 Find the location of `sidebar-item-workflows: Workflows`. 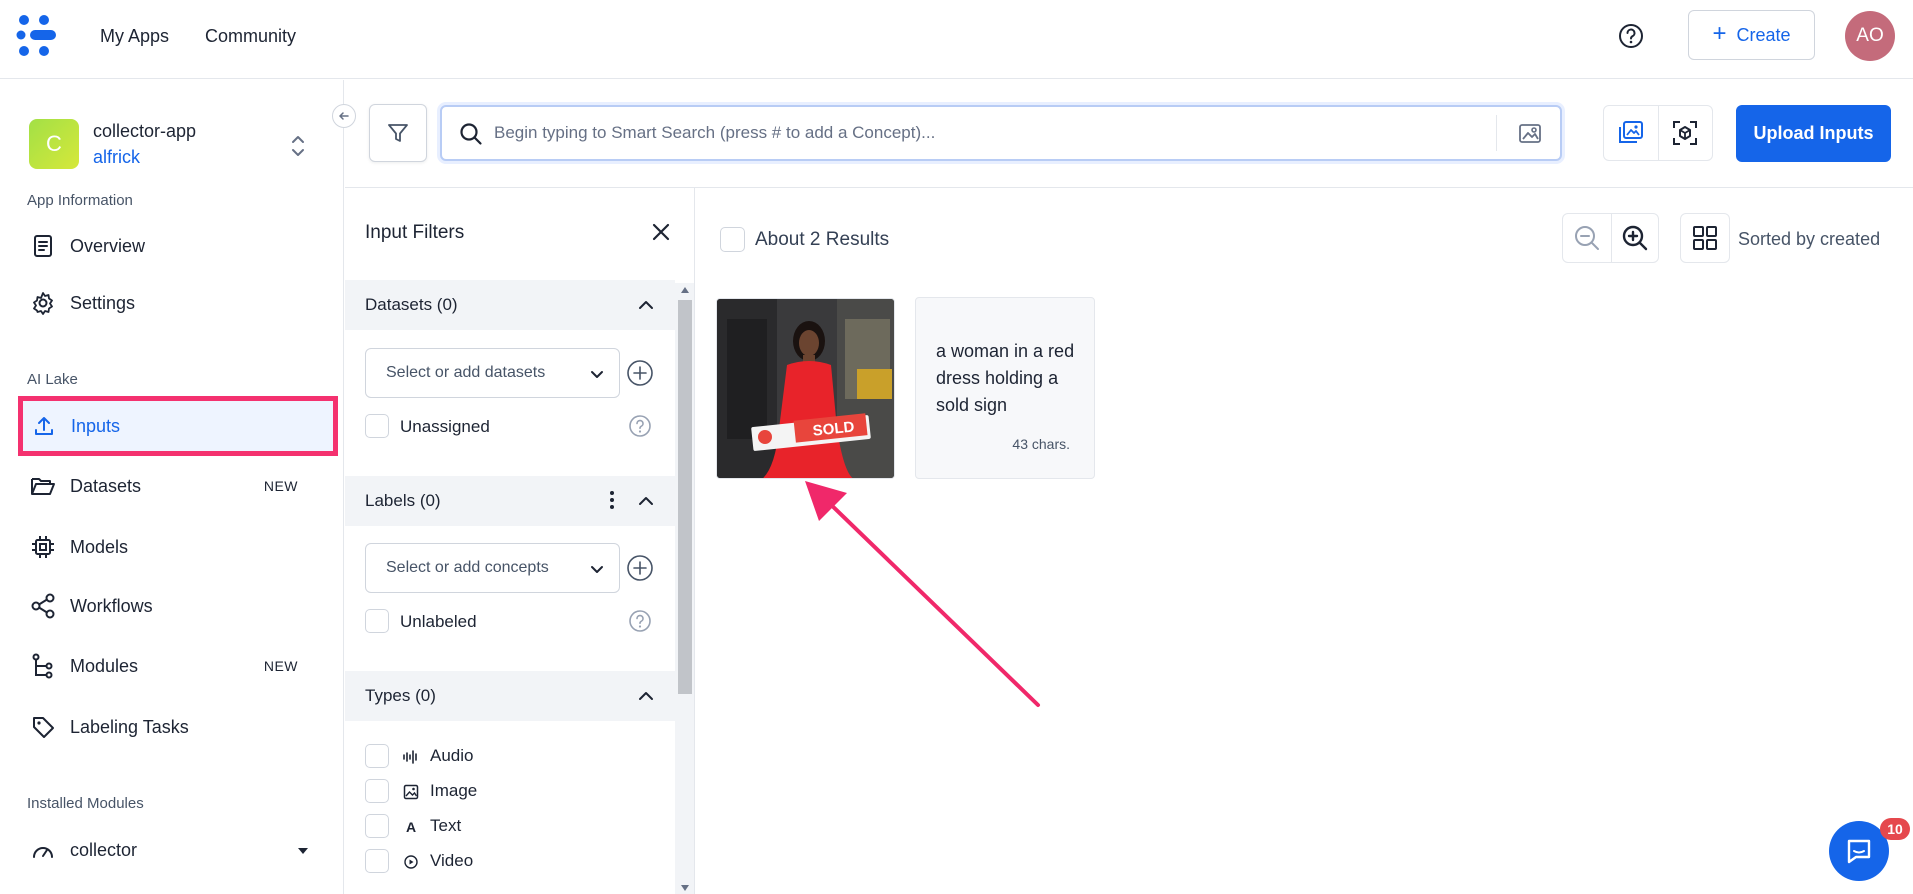

sidebar-item-workflows: Workflows is located at coordinates (178, 606).